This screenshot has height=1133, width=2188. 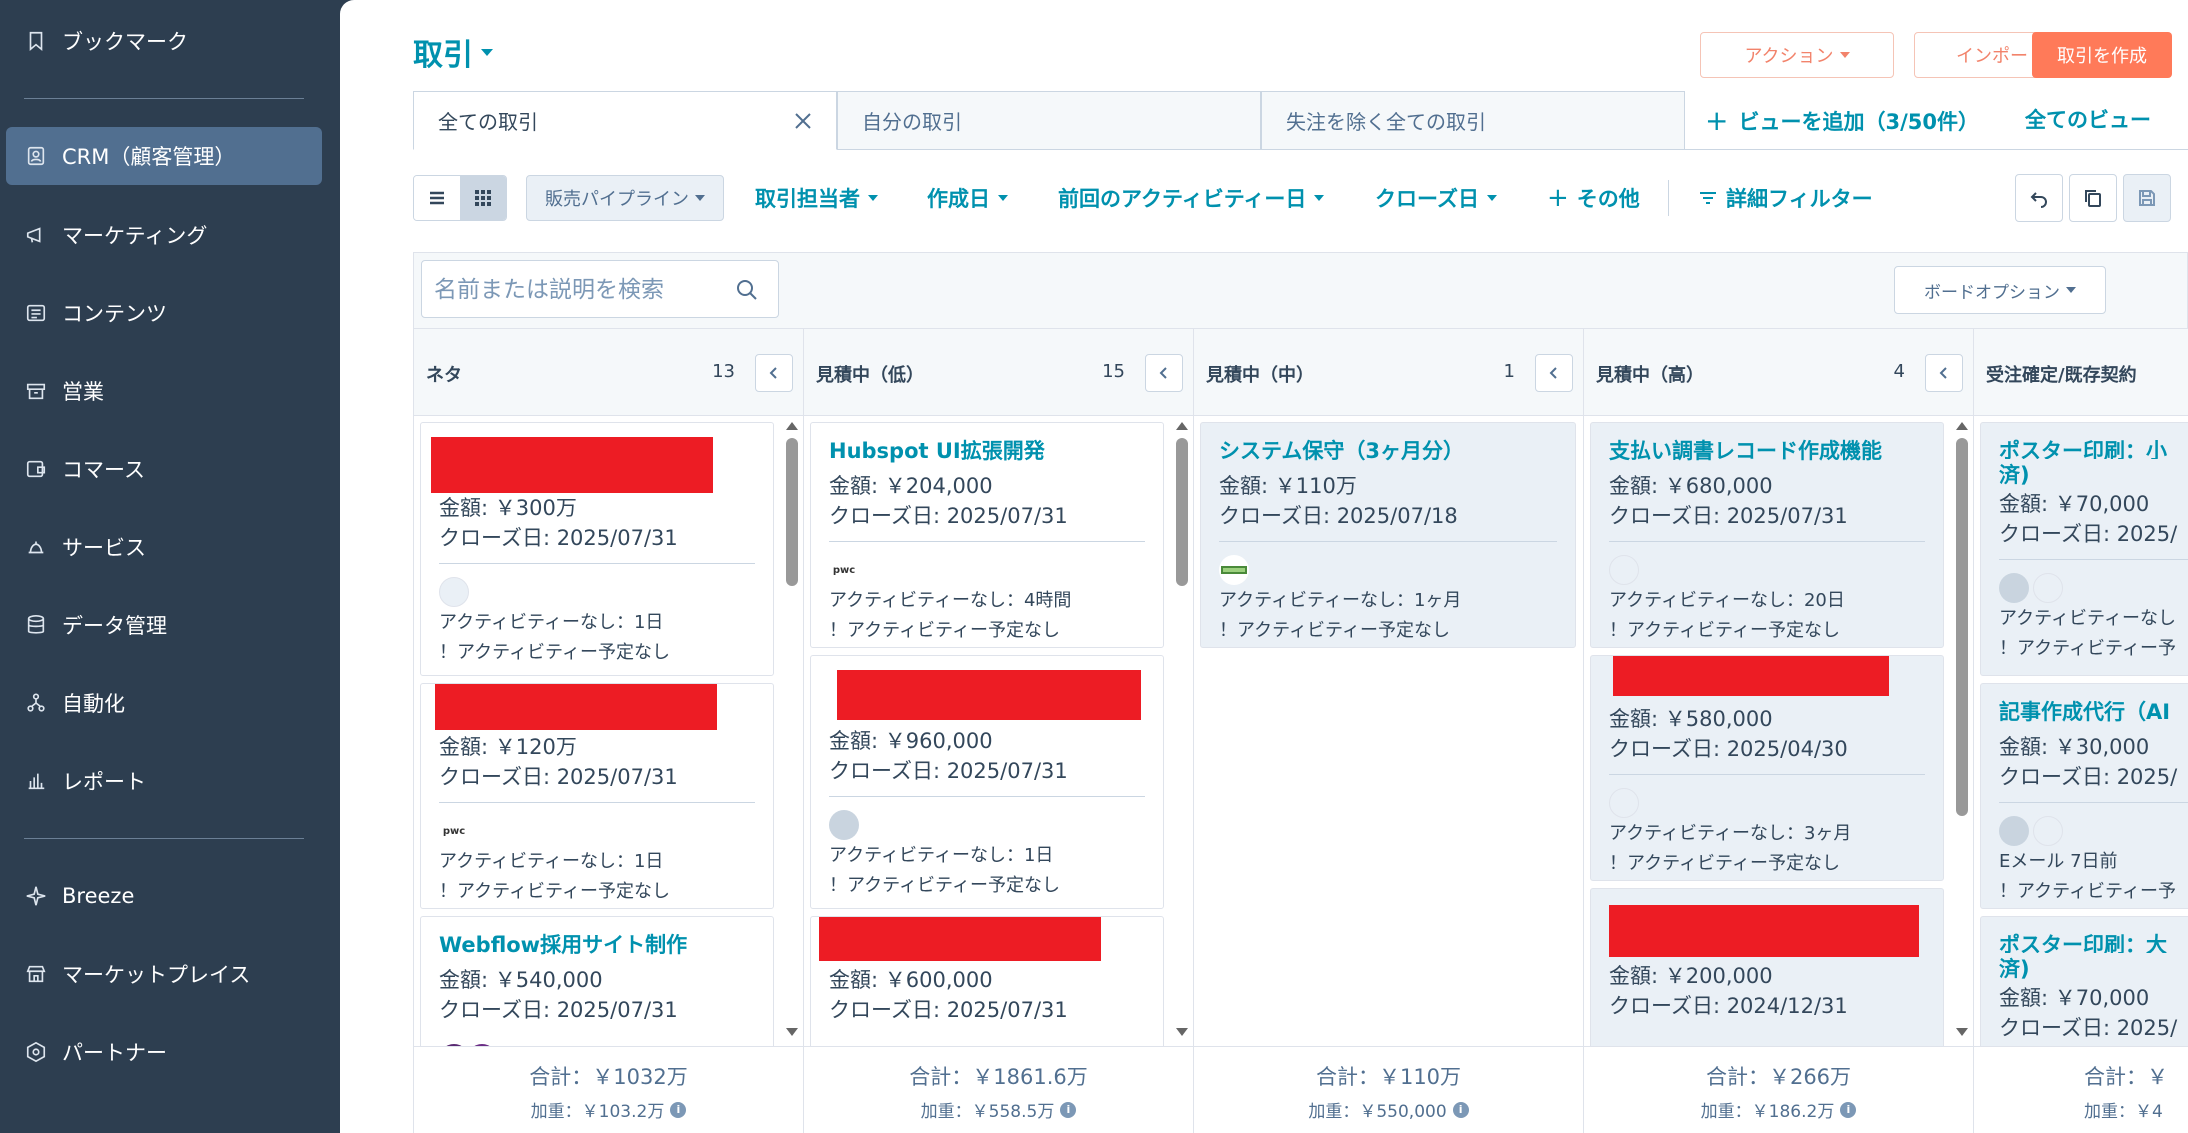 What do you see at coordinates (1767, 967) in the screenshot?
I see `deal-card: 金額: ￥200,000 クローズ日: 2024/12/31` at bounding box center [1767, 967].